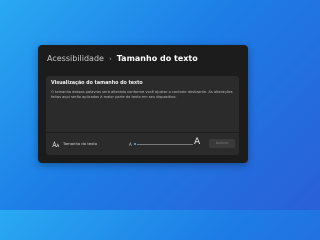  I want to click on chevron-right-icon: ›, so click(110, 58).